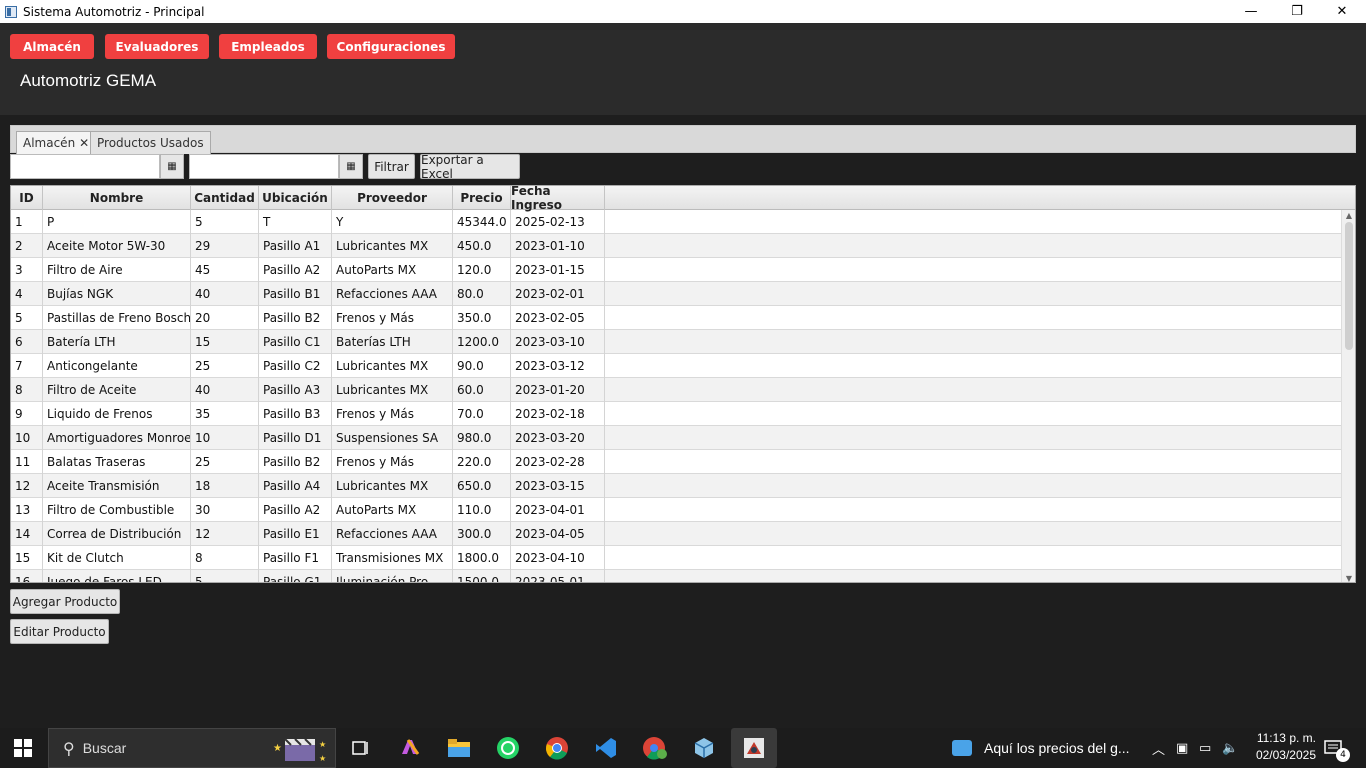  What do you see at coordinates (117, 270) in the screenshot?
I see `cell-nombre: Filtro de Aire` at bounding box center [117, 270].